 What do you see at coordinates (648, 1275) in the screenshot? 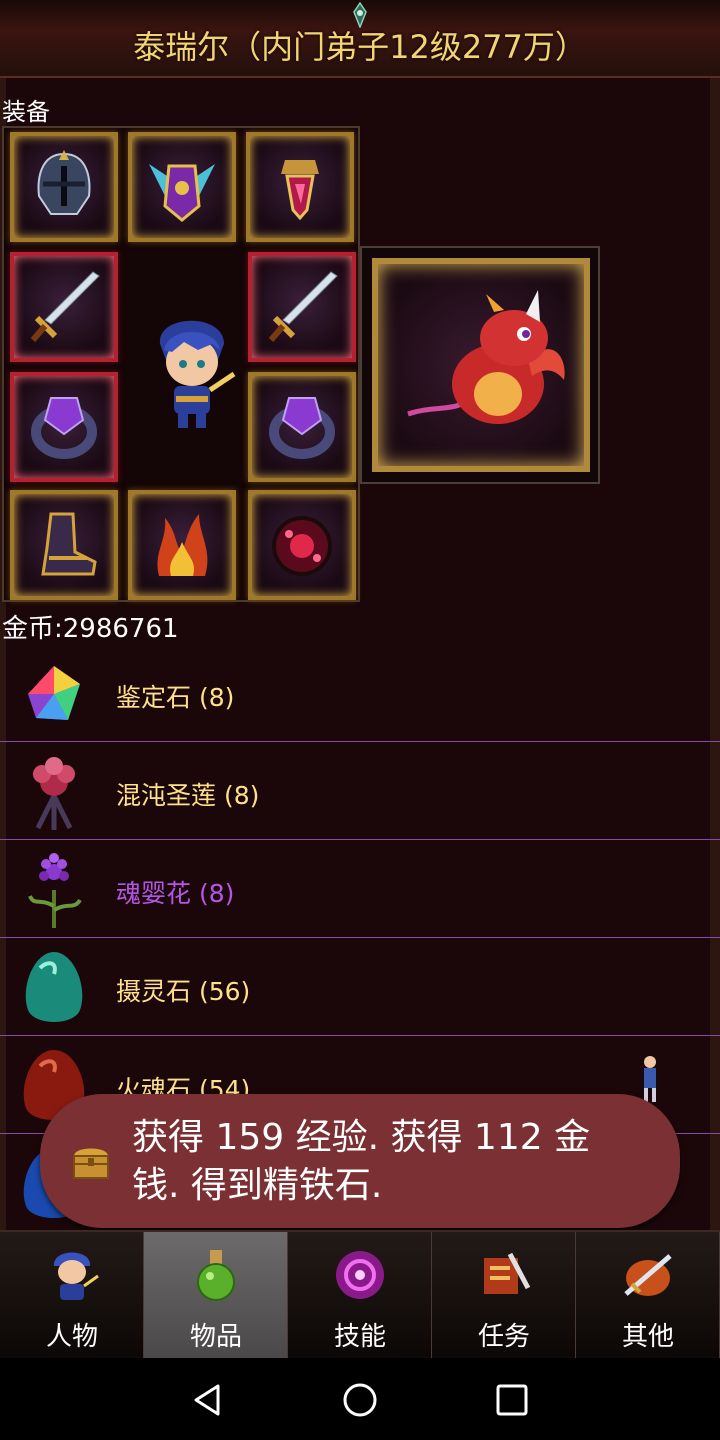
I see `sword-shield-icon` at bounding box center [648, 1275].